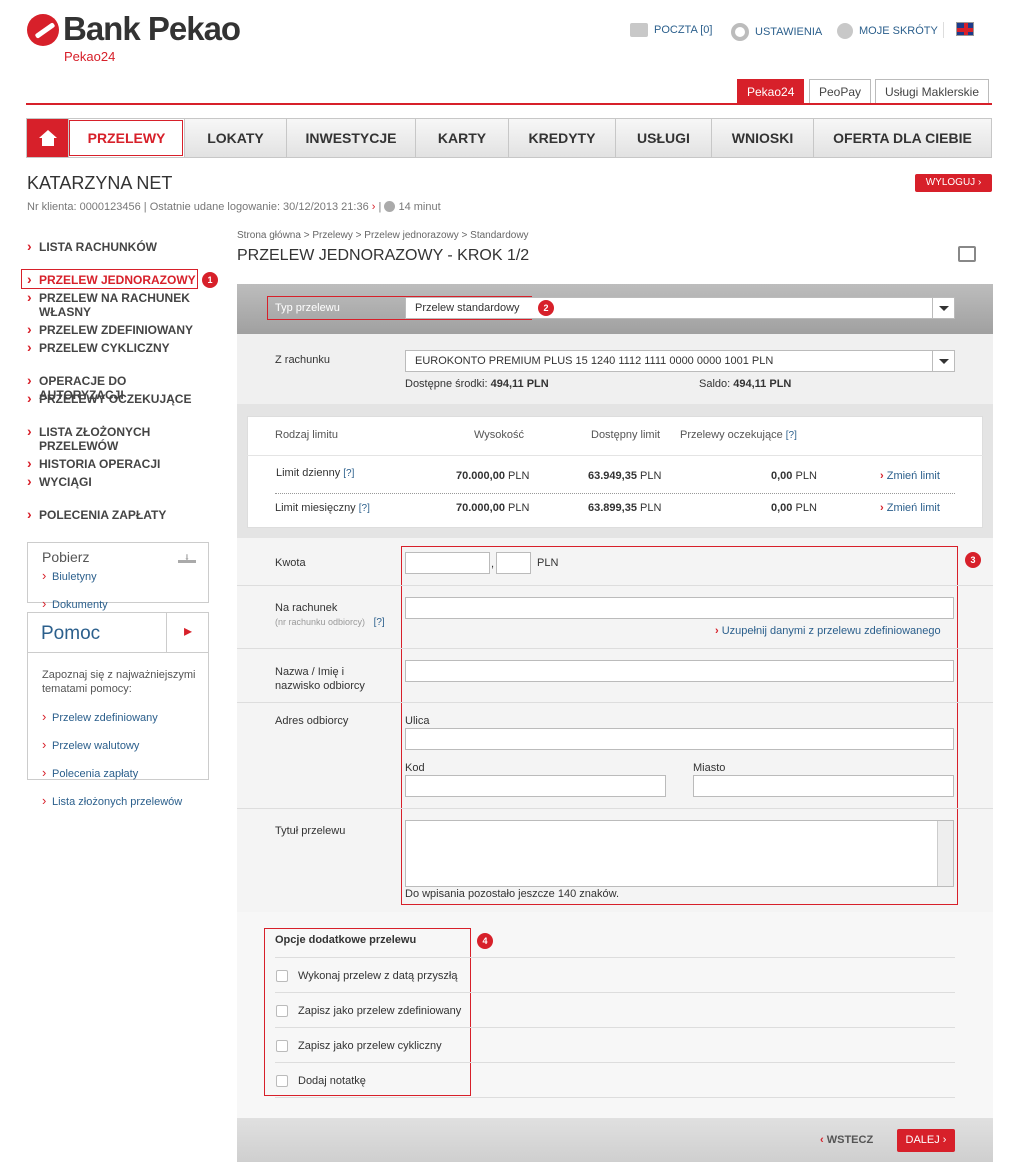  I want to click on scrollbar, so click(945, 853).